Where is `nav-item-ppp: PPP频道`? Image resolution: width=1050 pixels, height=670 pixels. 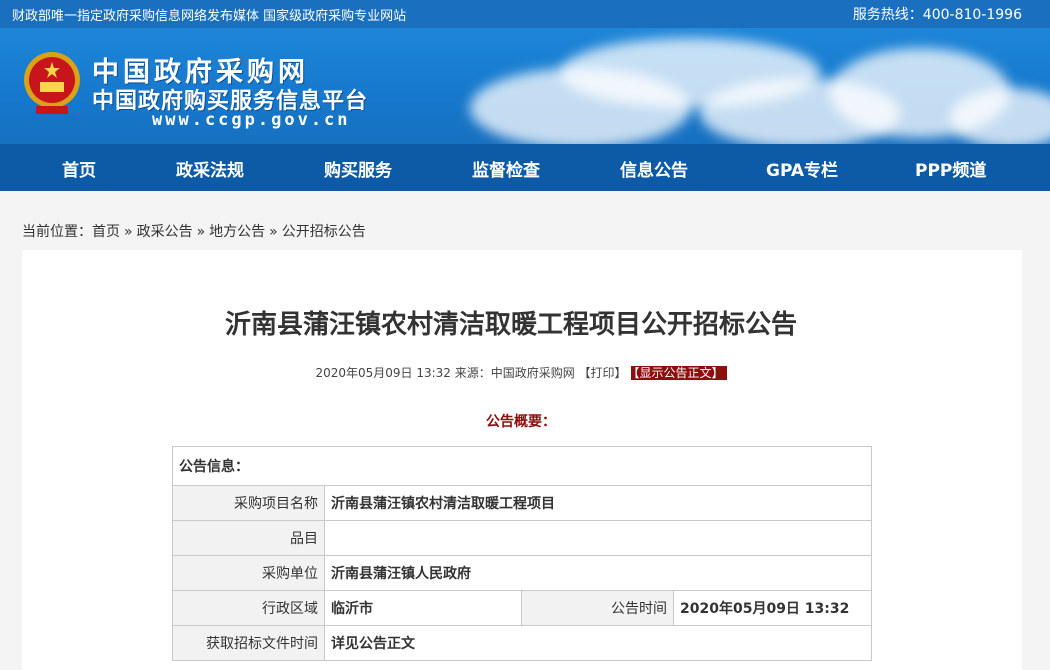 nav-item-ppp: PPP频道 is located at coordinates (950, 168).